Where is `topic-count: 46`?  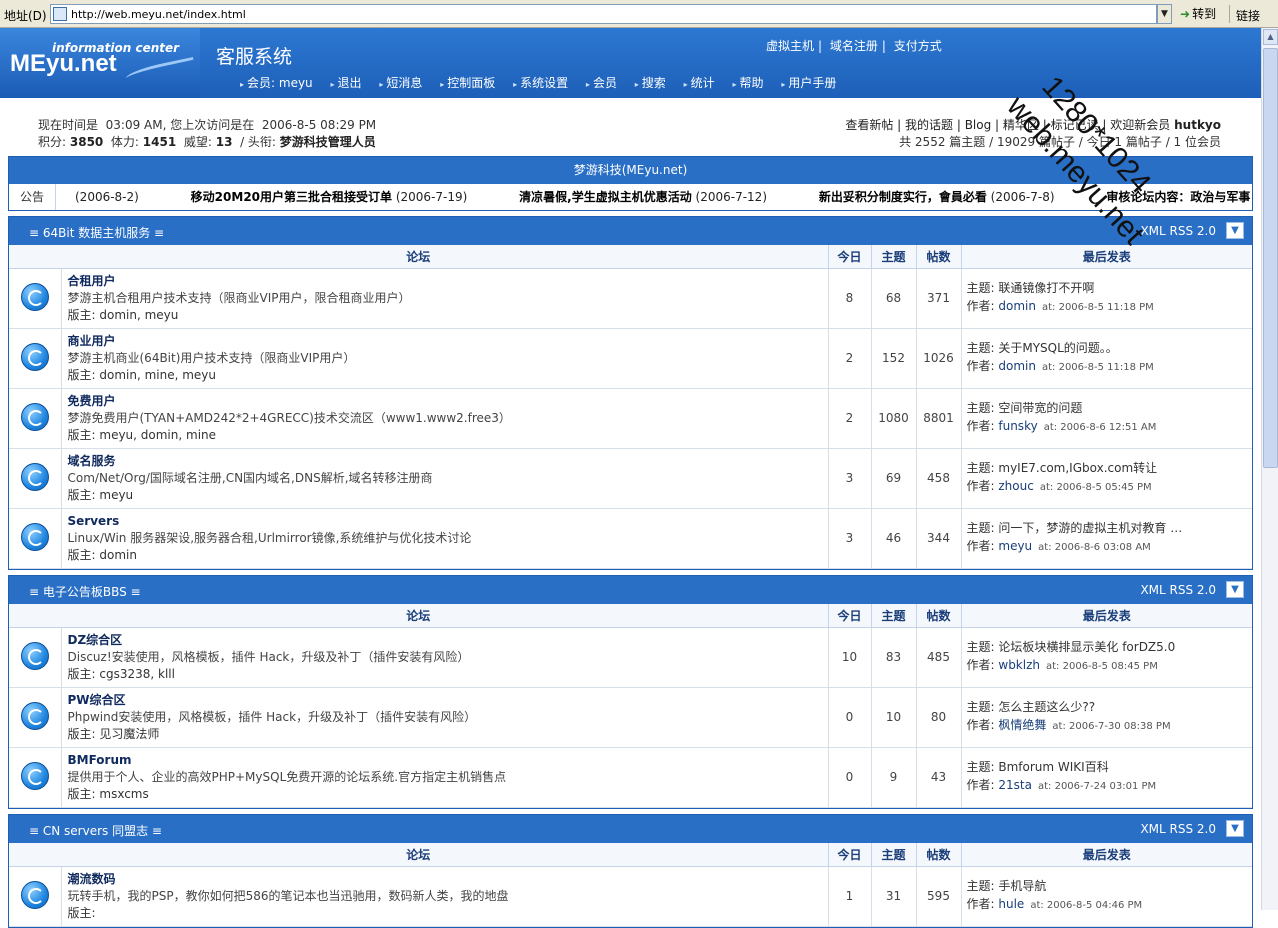 topic-count: 46 is located at coordinates (893, 538).